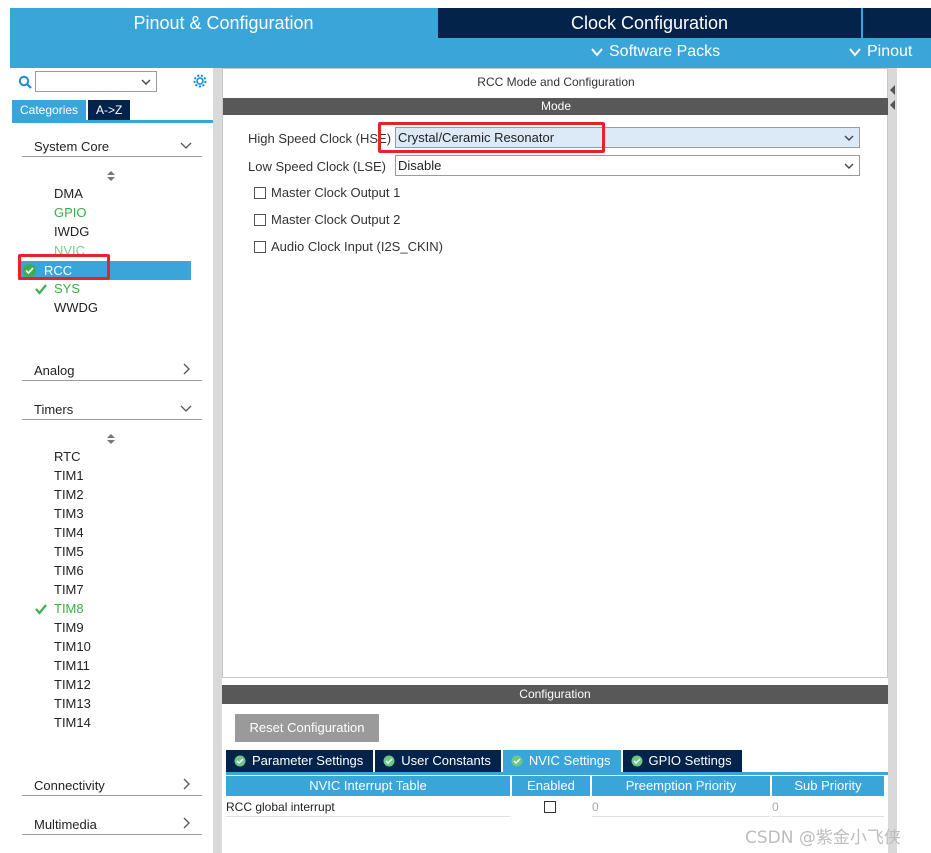  What do you see at coordinates (67, 456) in the screenshot?
I see `list-item-rtc: RTC` at bounding box center [67, 456].